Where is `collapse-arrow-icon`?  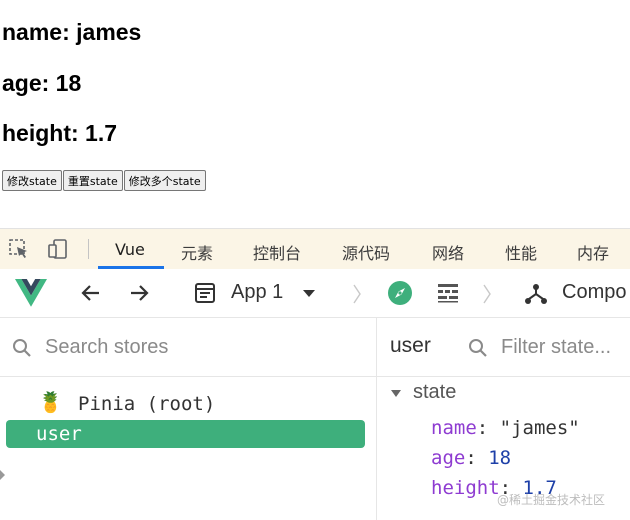 collapse-arrow-icon is located at coordinates (2, 475).